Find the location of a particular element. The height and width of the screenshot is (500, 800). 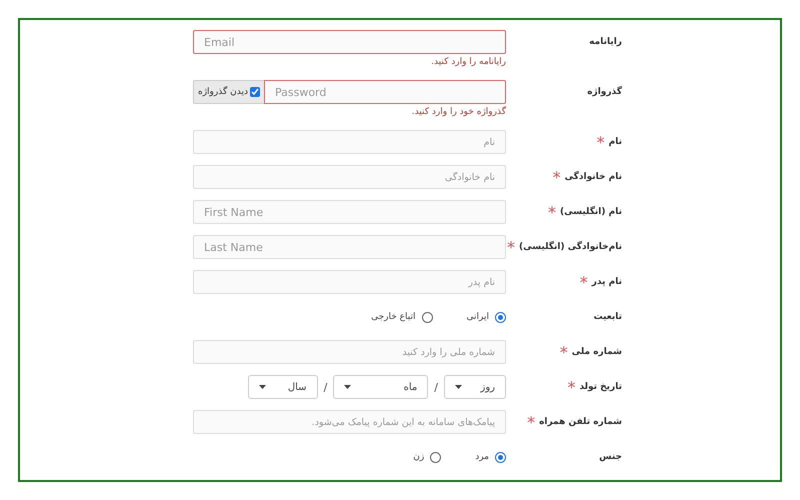

field-label: رایانامه is located at coordinates (605, 42).